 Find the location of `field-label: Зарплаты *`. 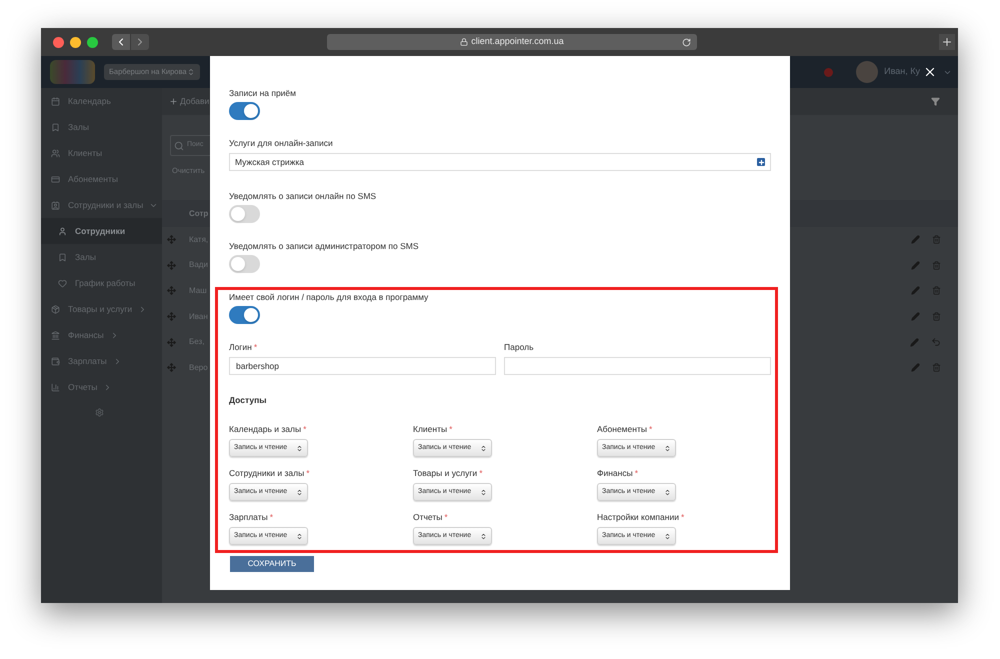

field-label: Зарплаты * is located at coordinates (251, 517).